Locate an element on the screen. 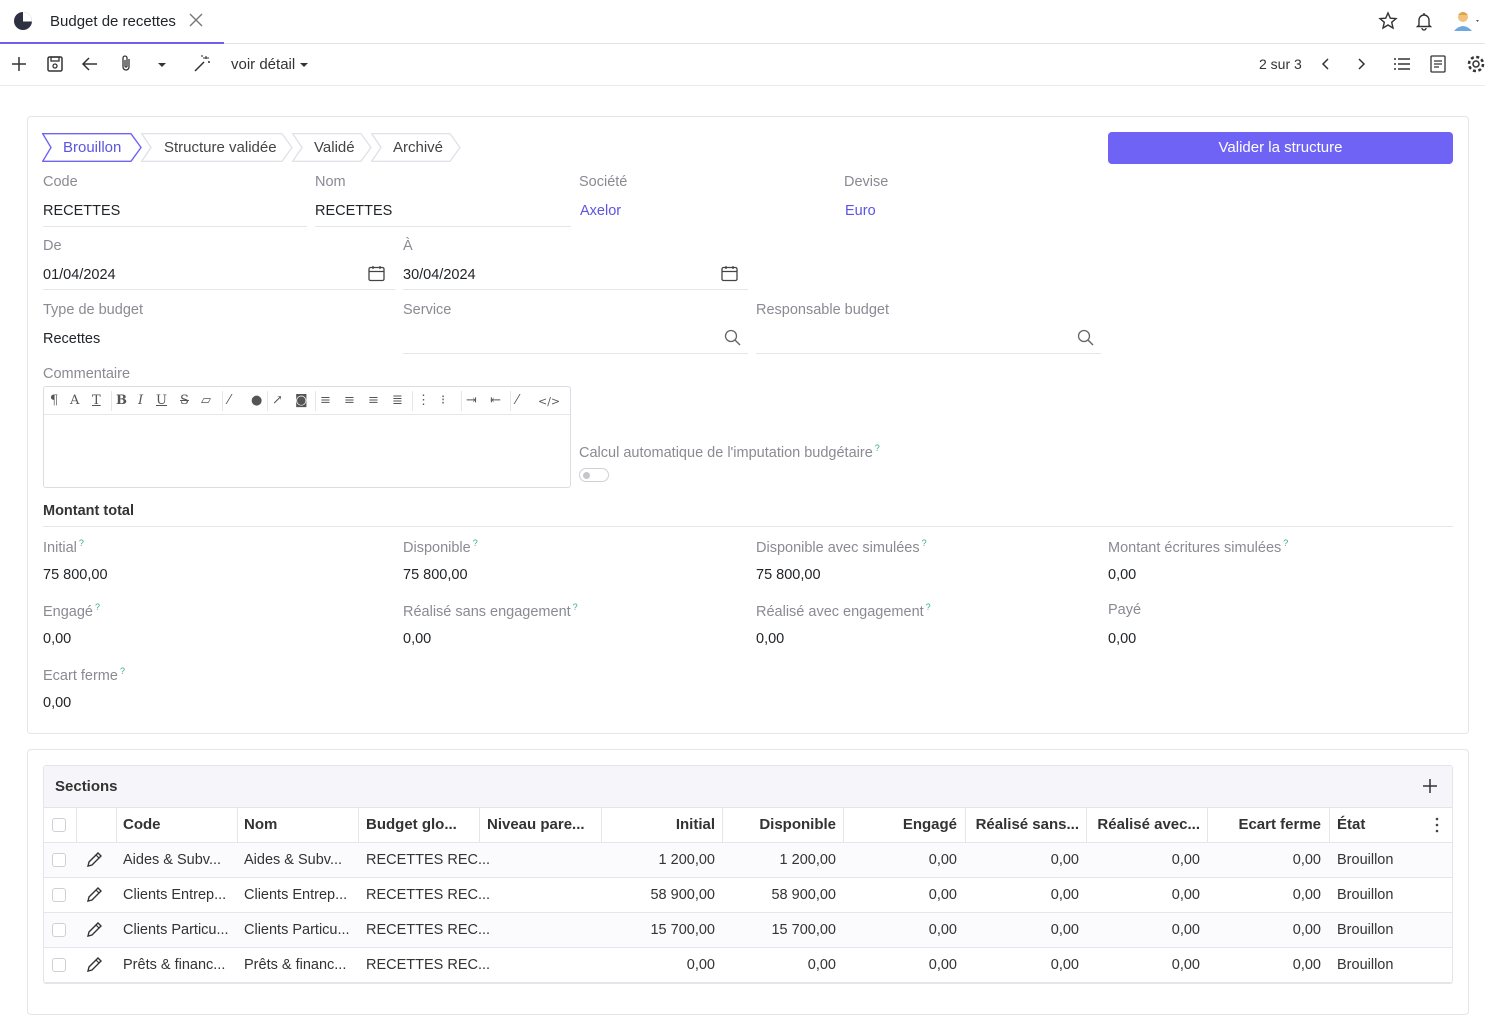 Image resolution: width=1485 pixels, height=1033 pixels. justify-icon: ≣ is located at coordinates (397, 400).